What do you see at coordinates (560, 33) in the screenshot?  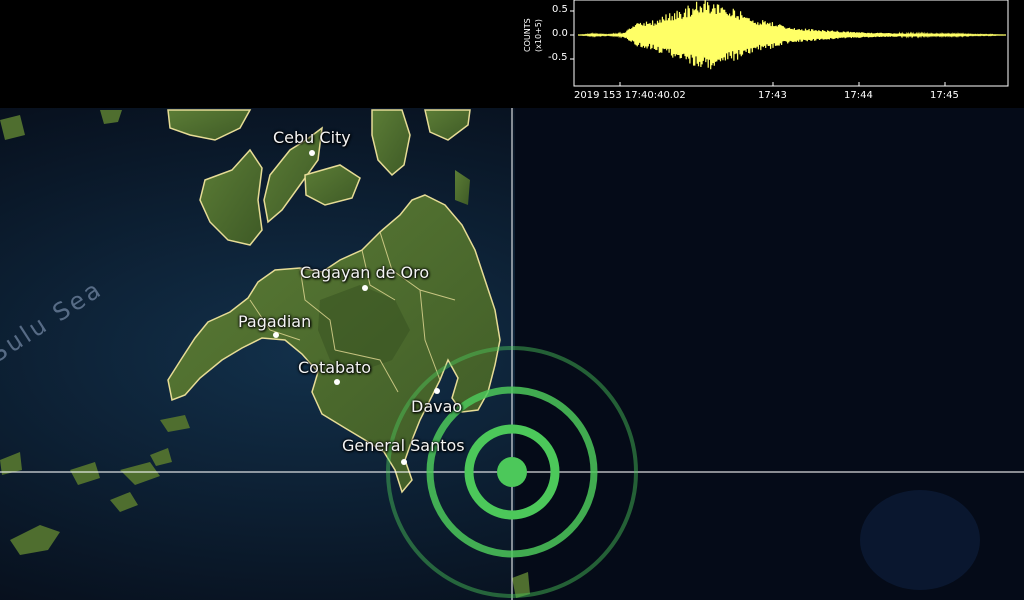 I see `y-tick-label-0.0: 0.0` at bounding box center [560, 33].